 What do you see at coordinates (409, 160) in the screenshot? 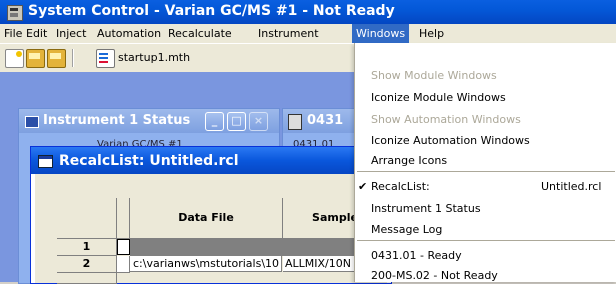
I see `menu-item-arrange-icons: Arrange Icons` at bounding box center [409, 160].